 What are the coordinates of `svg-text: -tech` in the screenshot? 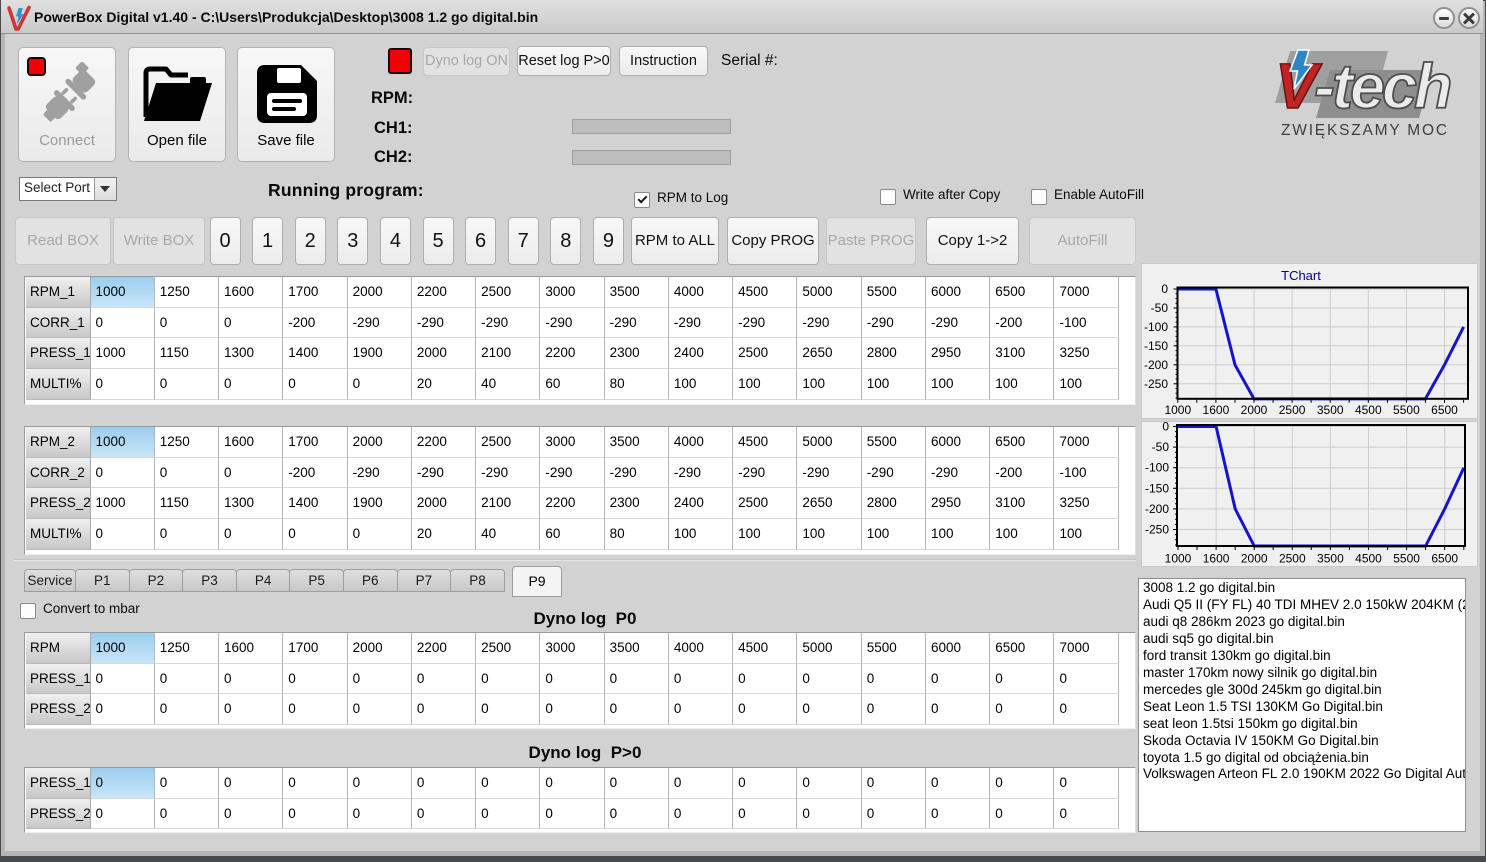 It's located at (1382, 87).